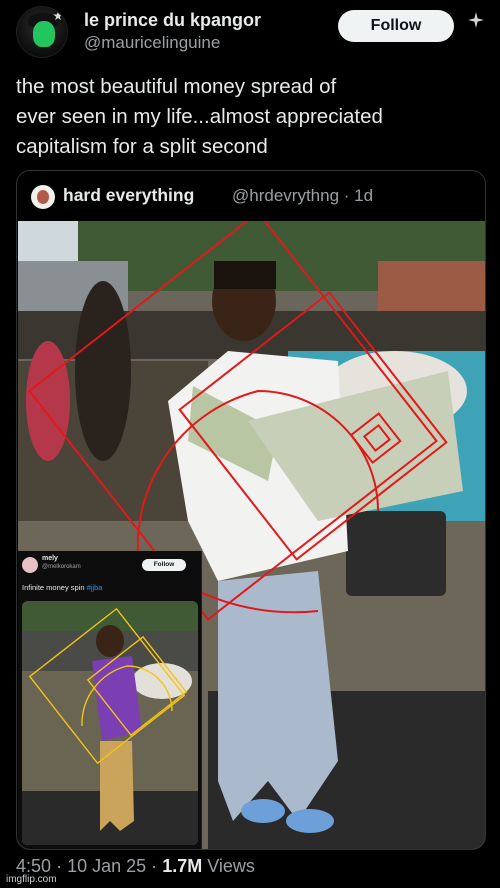  What do you see at coordinates (50, 558) in the screenshot?
I see `embedded-author-name: mely` at bounding box center [50, 558].